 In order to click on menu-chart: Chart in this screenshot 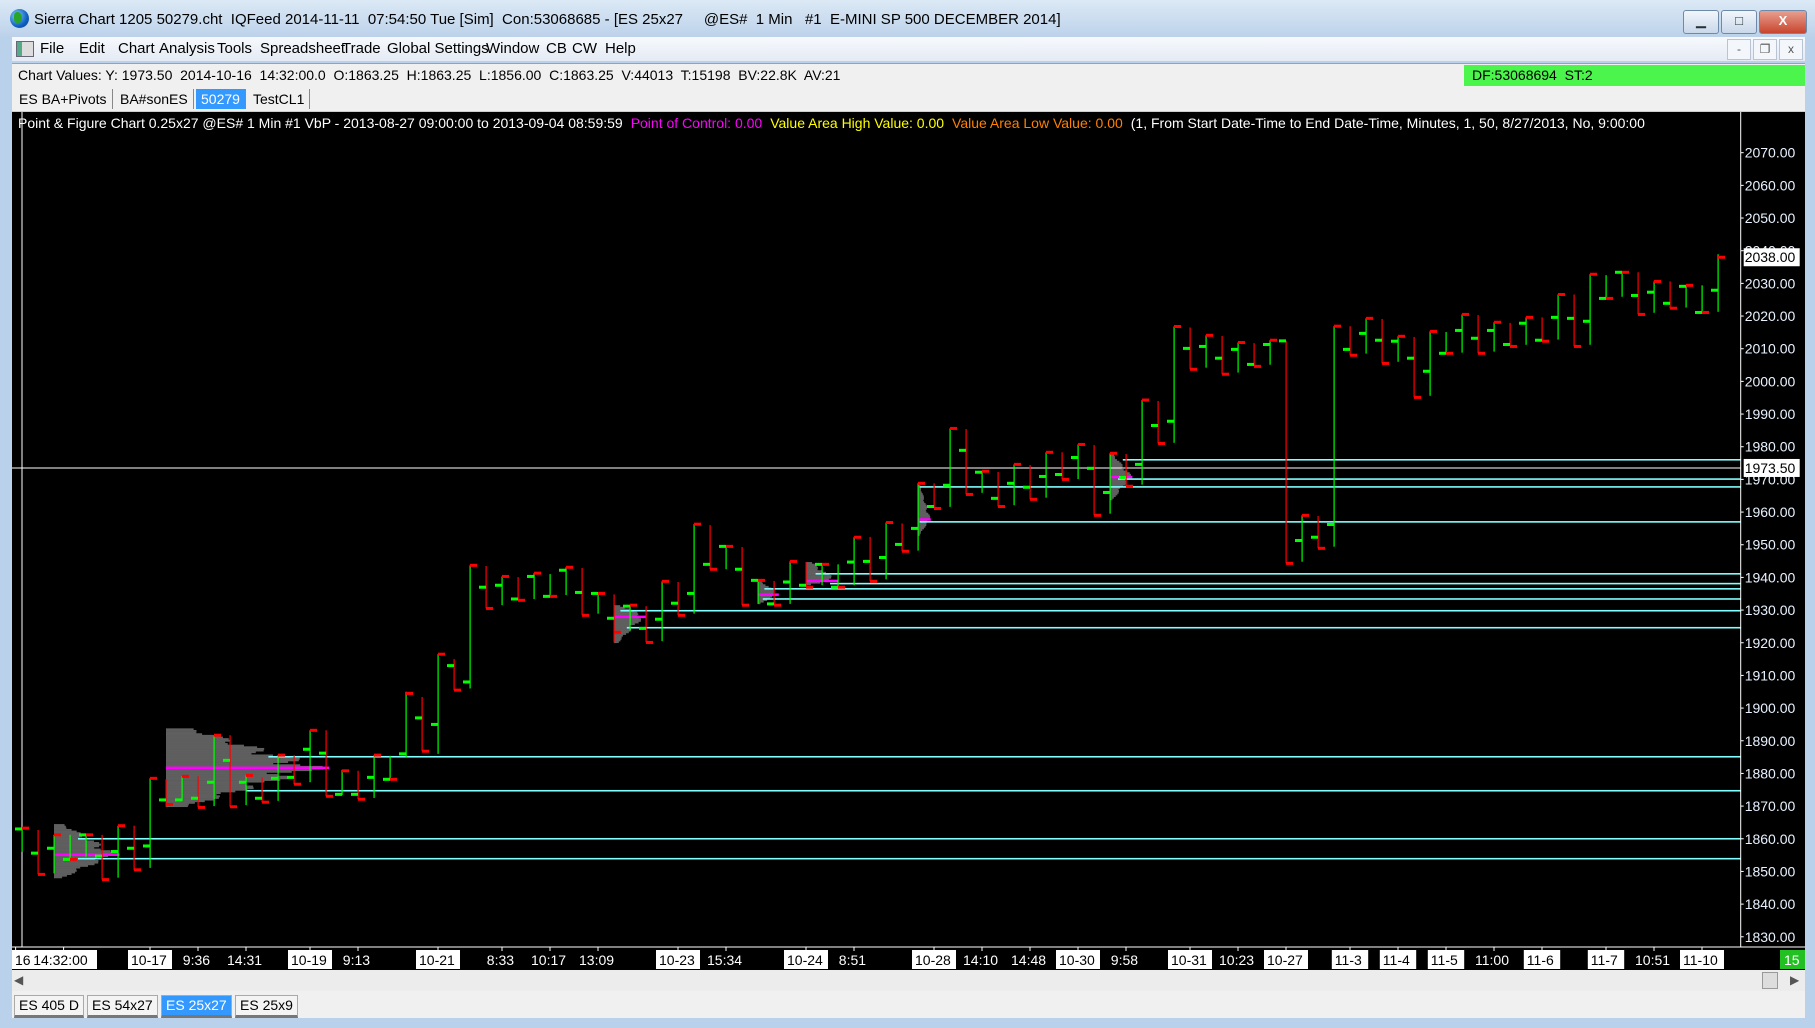, I will do `click(136, 48)`.